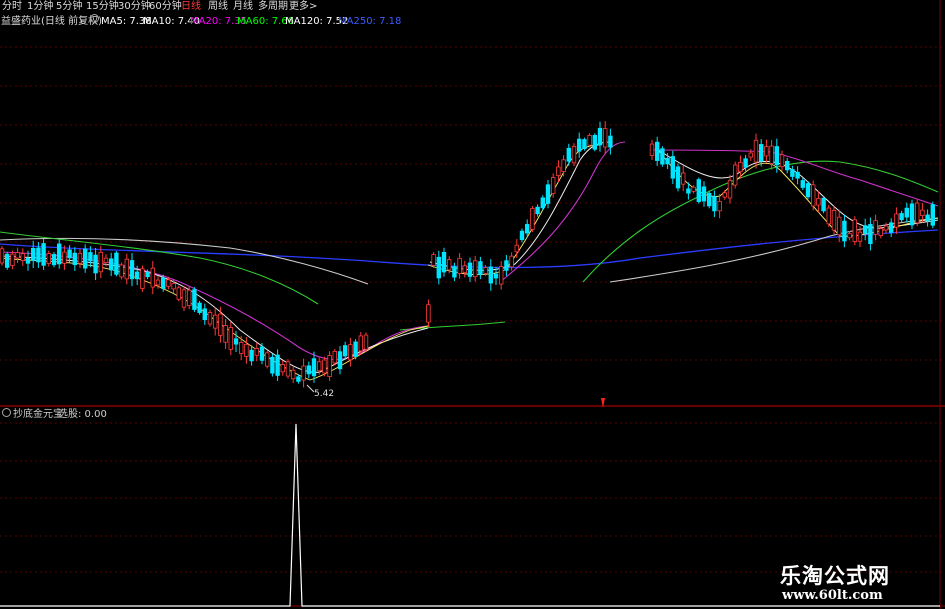 Image resolution: width=945 pixels, height=609 pixels. I want to click on low-marker-line, so click(310, 388).